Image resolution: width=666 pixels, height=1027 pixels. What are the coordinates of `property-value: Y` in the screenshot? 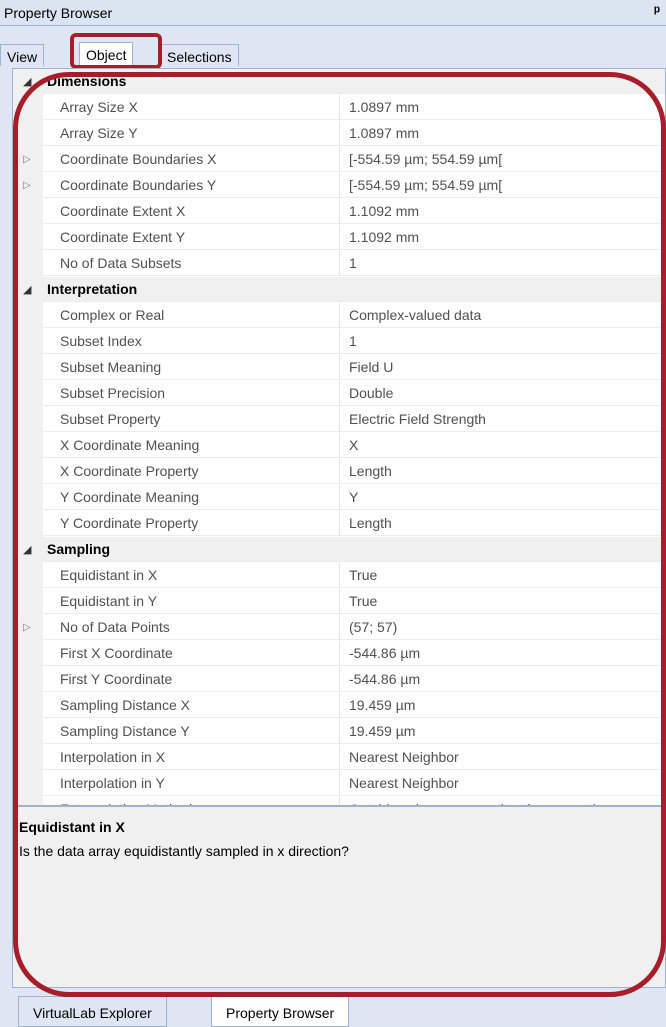 It's located at (502, 497).